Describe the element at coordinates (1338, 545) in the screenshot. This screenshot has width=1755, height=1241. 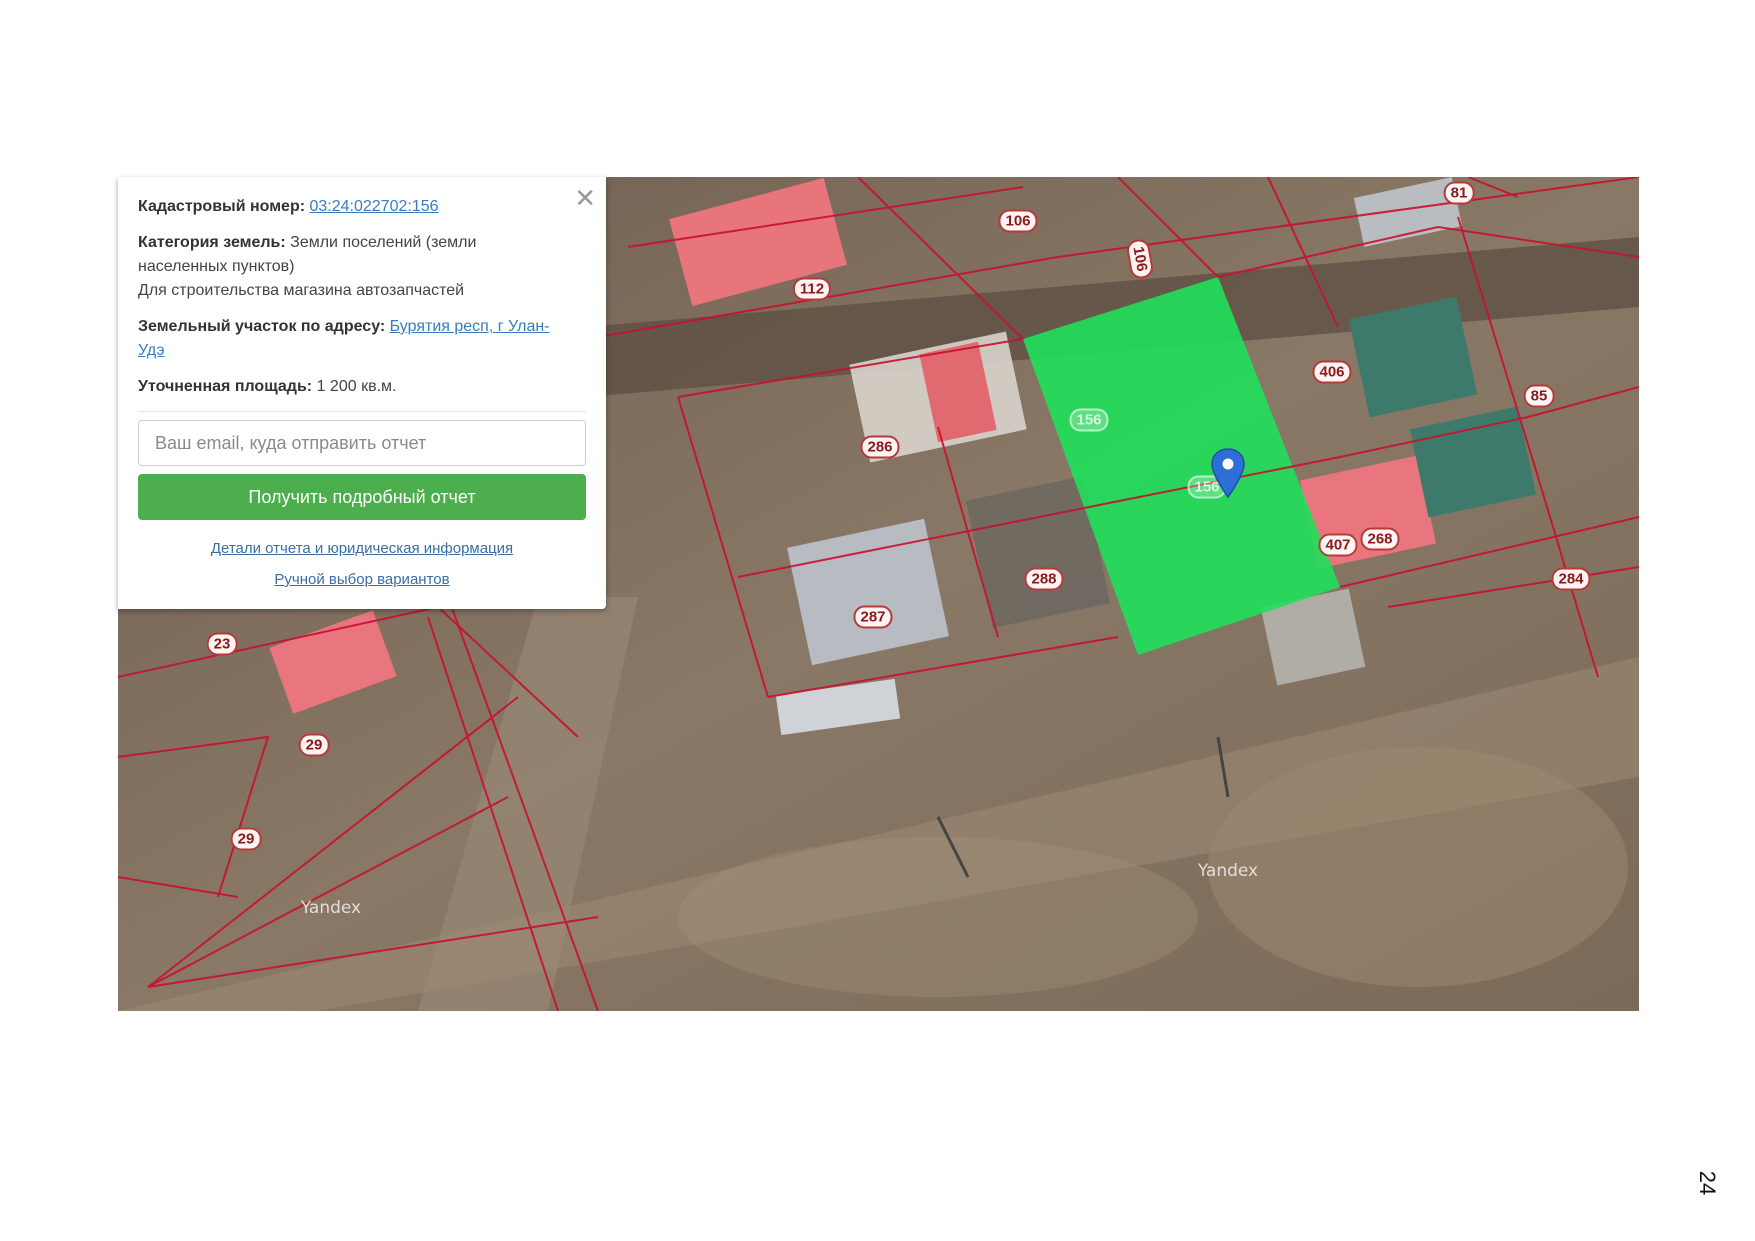
I see `parcel-label: 407` at that location.